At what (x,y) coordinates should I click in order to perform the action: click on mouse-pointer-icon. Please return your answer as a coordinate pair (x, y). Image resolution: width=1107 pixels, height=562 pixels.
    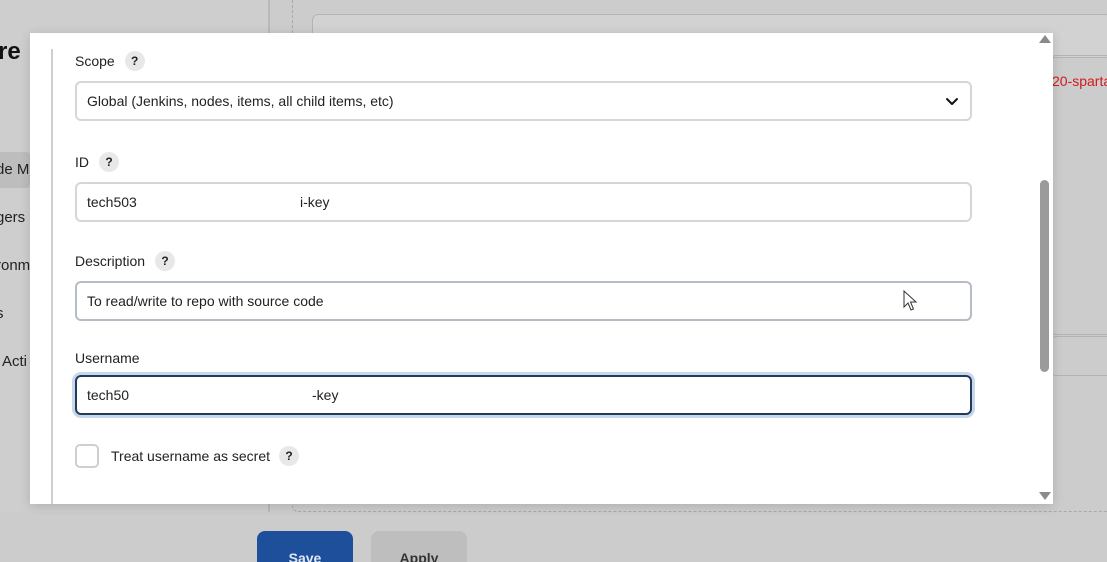
    Looking at the image, I should click on (910, 300).